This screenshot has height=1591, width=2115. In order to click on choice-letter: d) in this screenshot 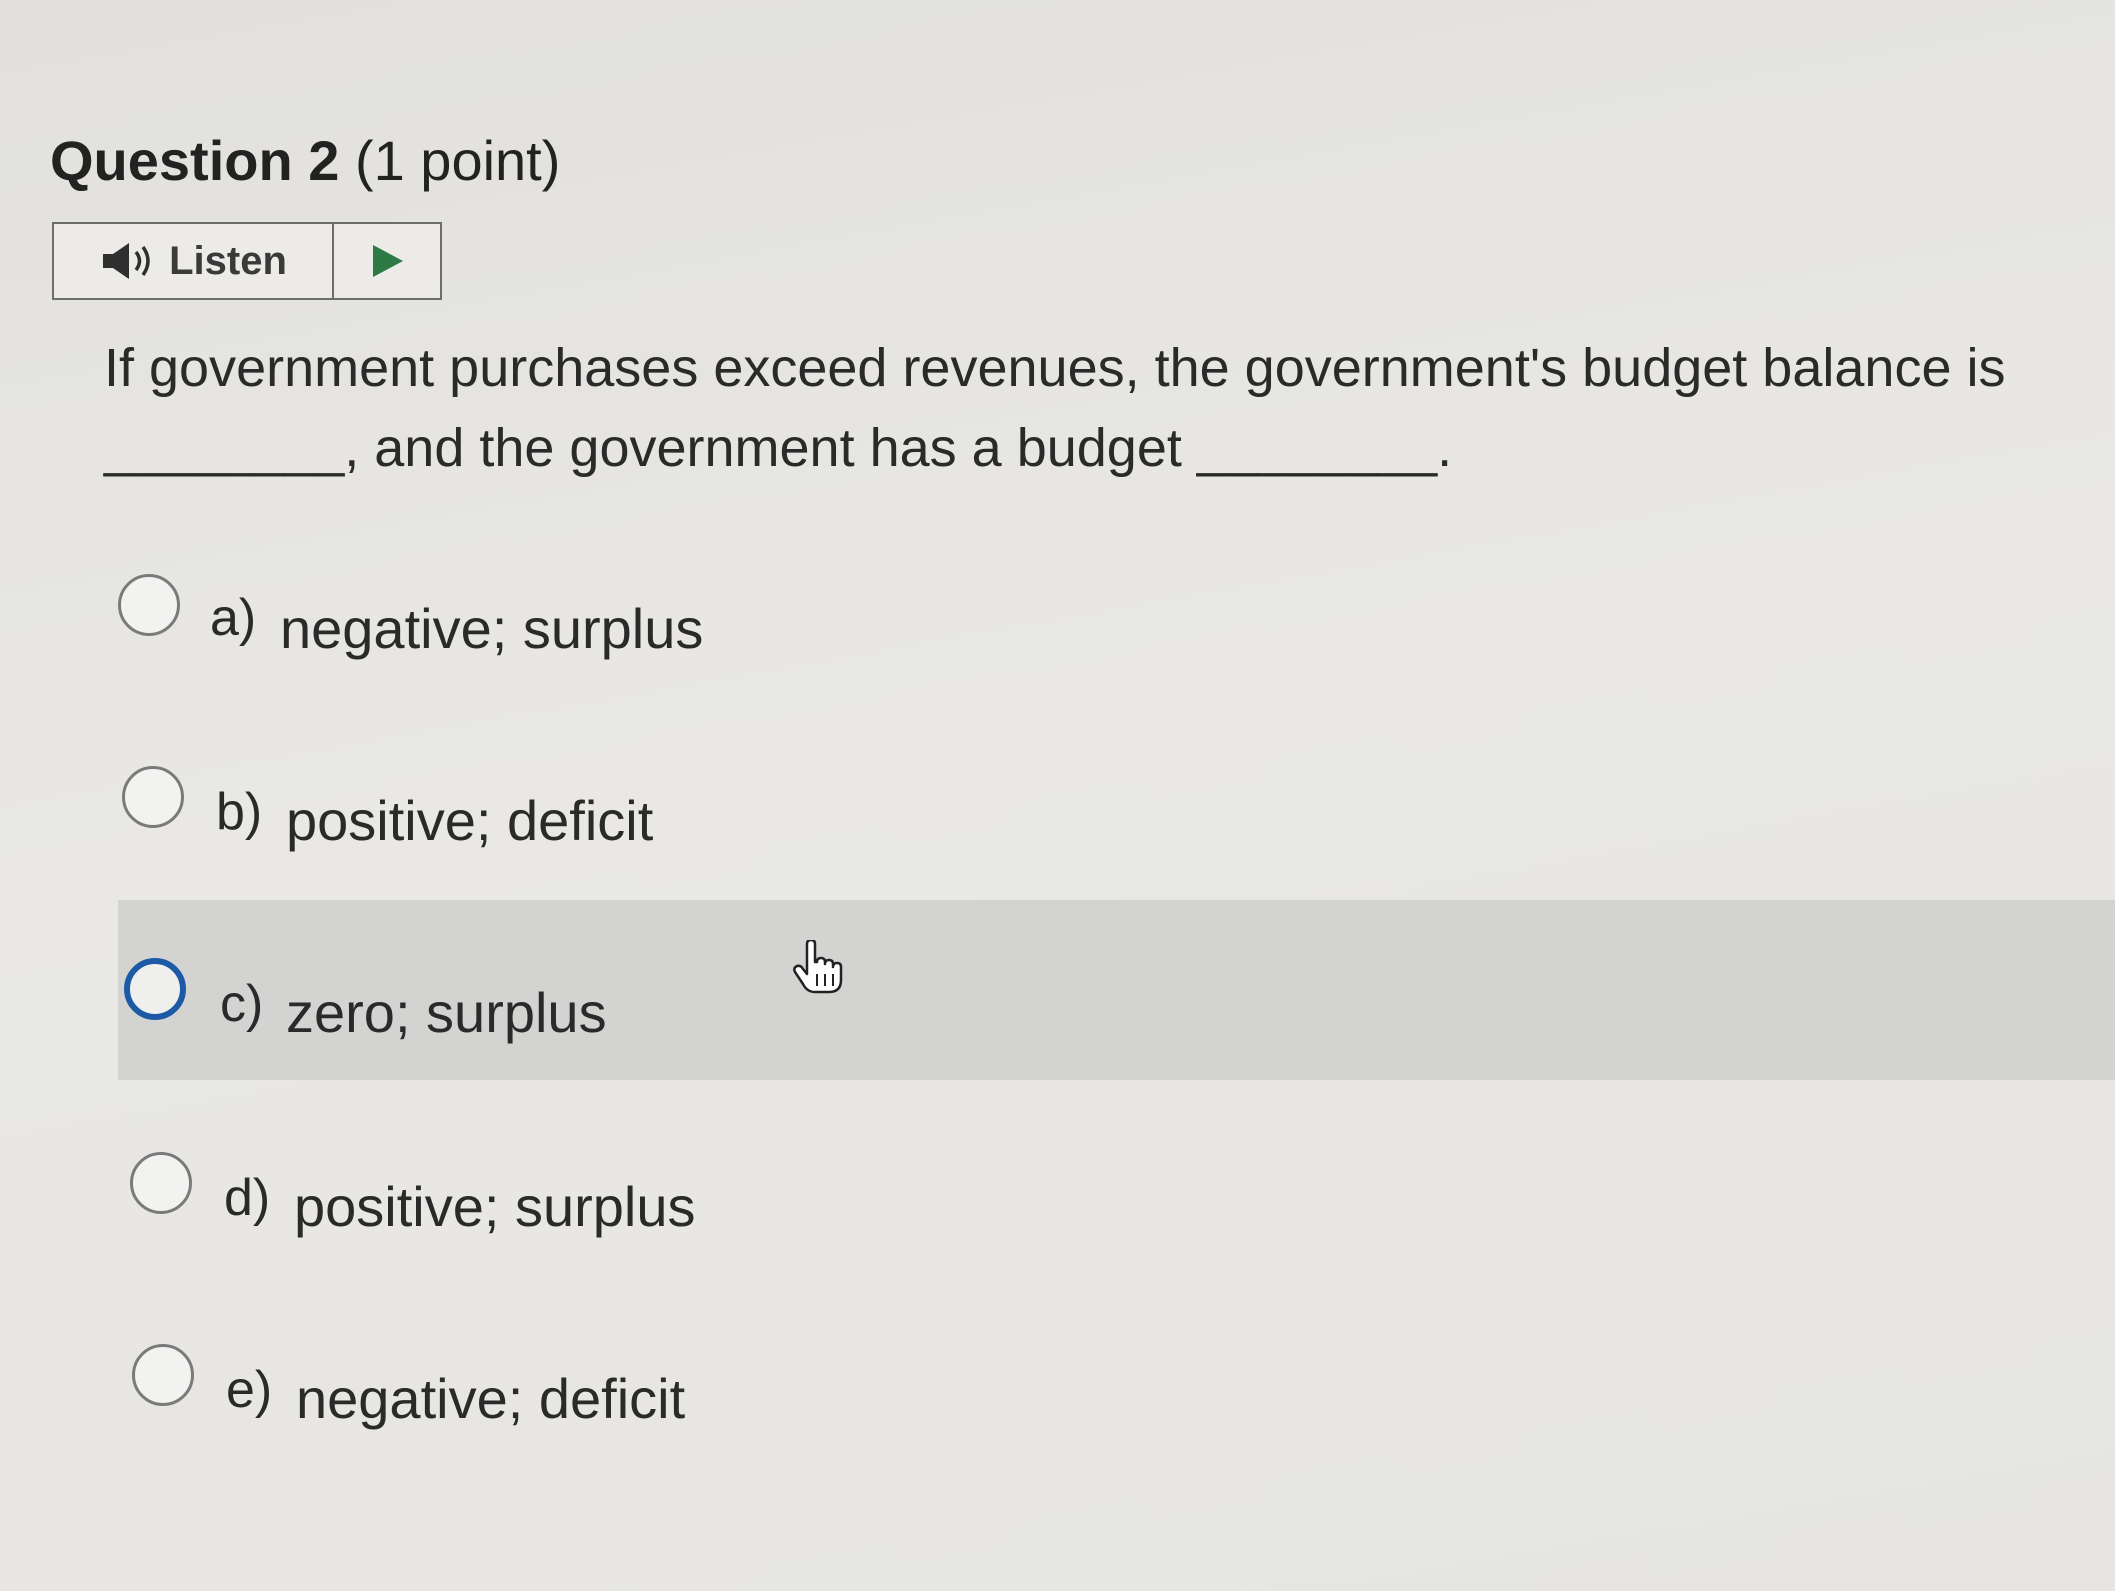, I will do `click(247, 1198)`.